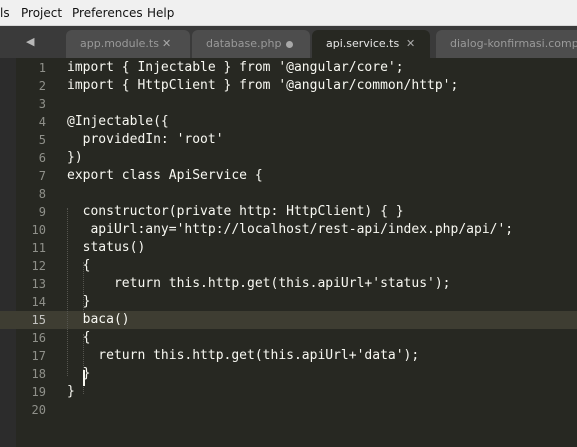 Image resolution: width=577 pixels, height=447 pixels. Describe the element at coordinates (42, 68) in the screenshot. I see `line-number: 1` at that location.